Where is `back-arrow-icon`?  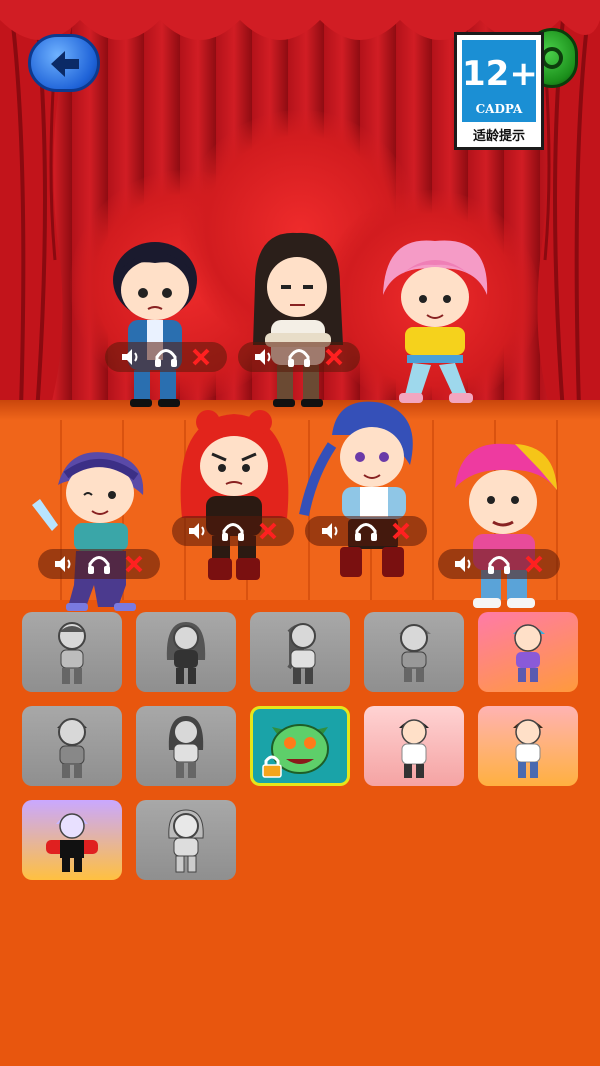
back-arrow-icon is located at coordinates (65, 64).